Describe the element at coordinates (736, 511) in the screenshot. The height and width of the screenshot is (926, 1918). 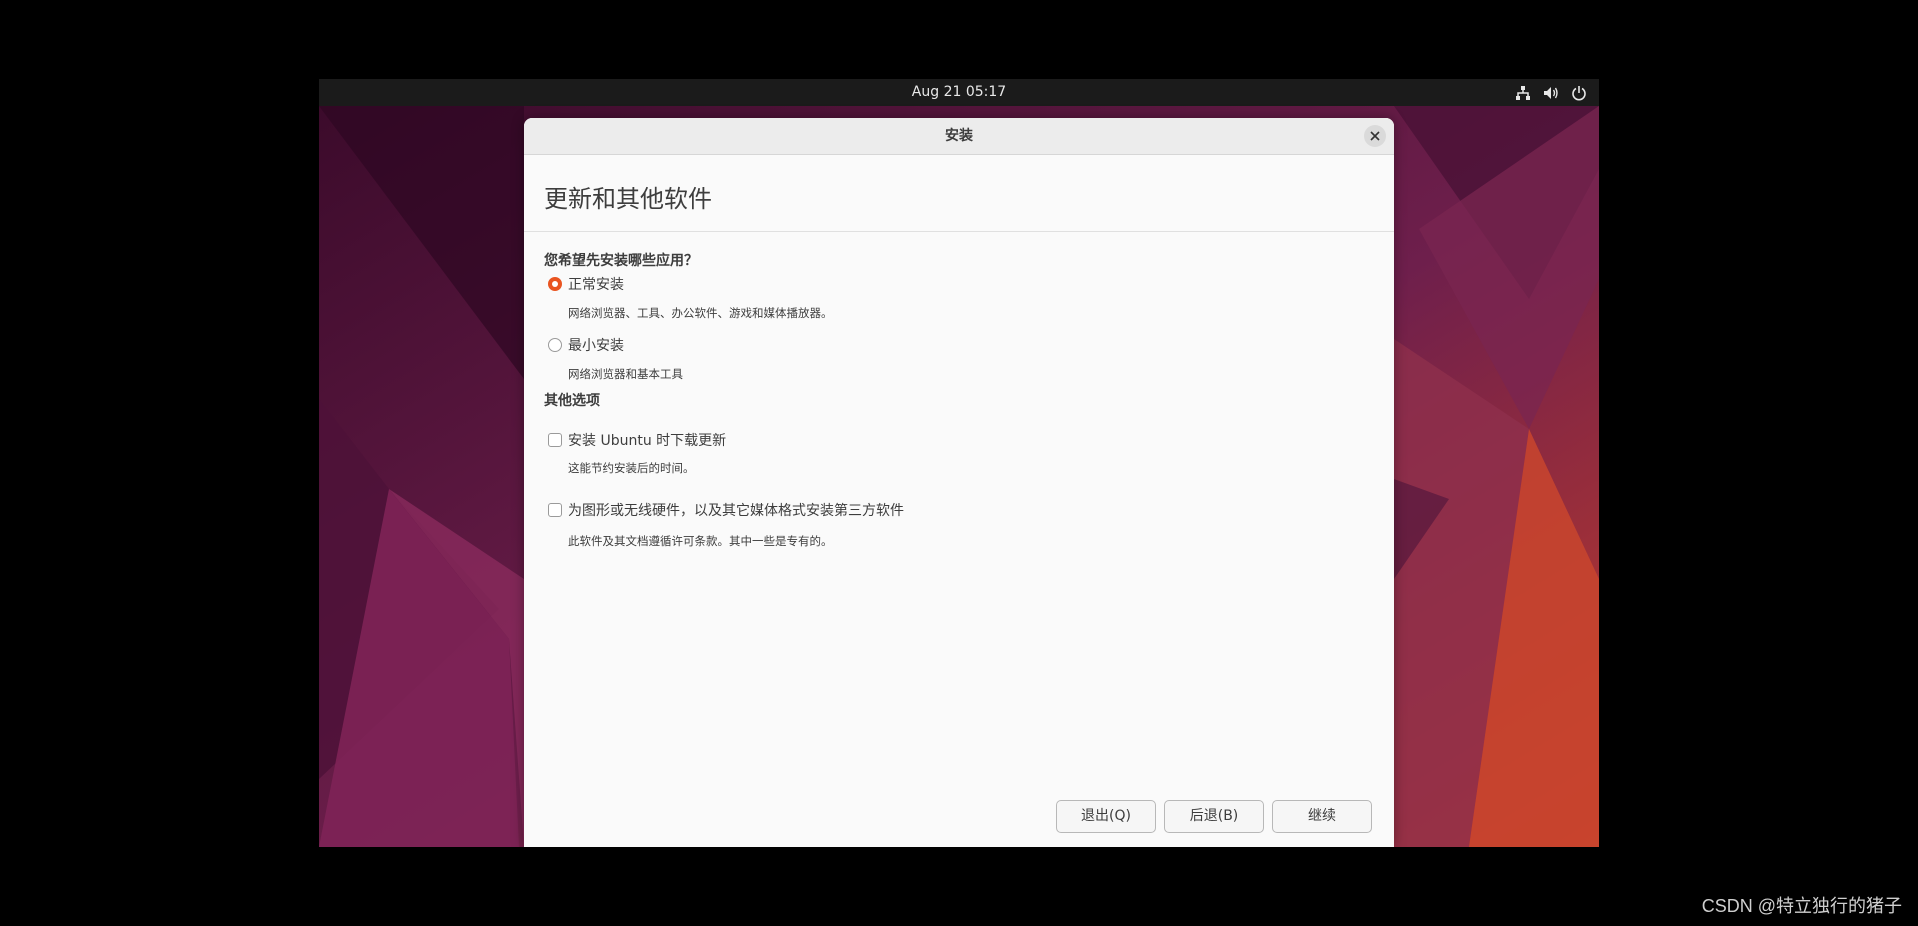
I see `third-party-label: 为图形或无线硬件，以及其它媒体格式安装第三方软件` at that location.